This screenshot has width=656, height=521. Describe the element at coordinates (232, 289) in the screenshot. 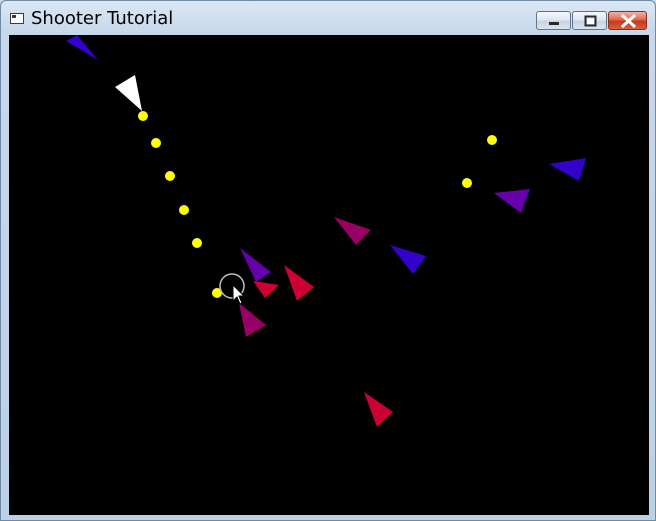

I see `mouse-cursor` at that location.